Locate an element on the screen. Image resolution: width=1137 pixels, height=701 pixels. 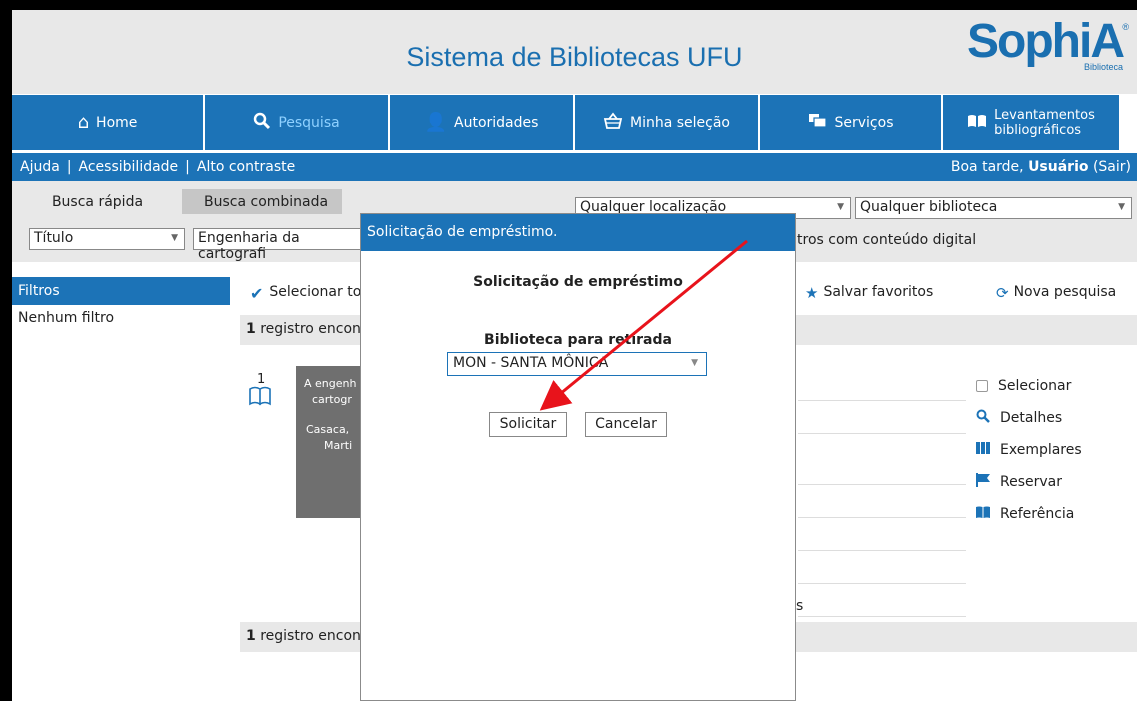
cover-text: Casaca, is located at coordinates (328, 429).